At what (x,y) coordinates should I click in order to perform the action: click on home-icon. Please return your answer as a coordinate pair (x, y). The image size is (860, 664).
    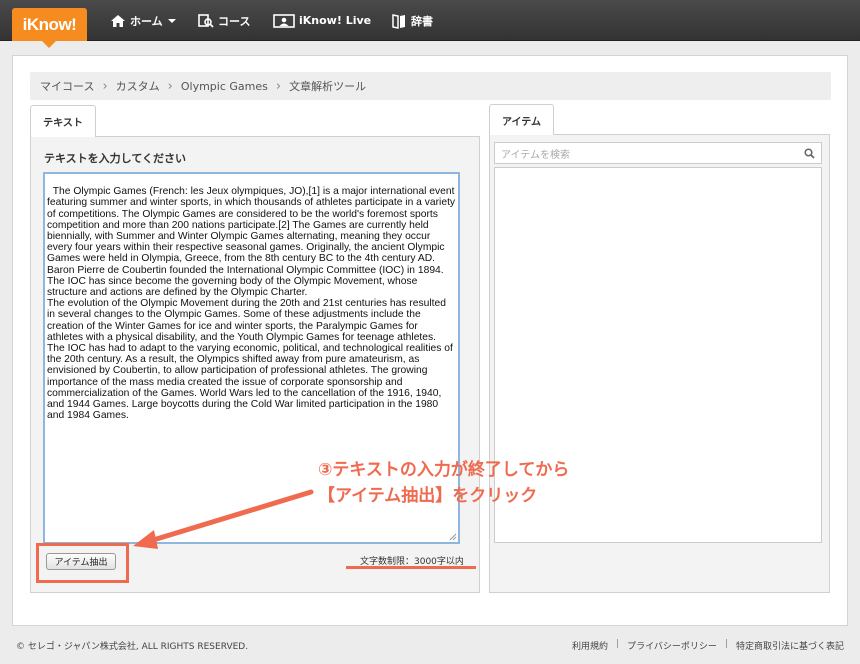
    Looking at the image, I should click on (118, 20).